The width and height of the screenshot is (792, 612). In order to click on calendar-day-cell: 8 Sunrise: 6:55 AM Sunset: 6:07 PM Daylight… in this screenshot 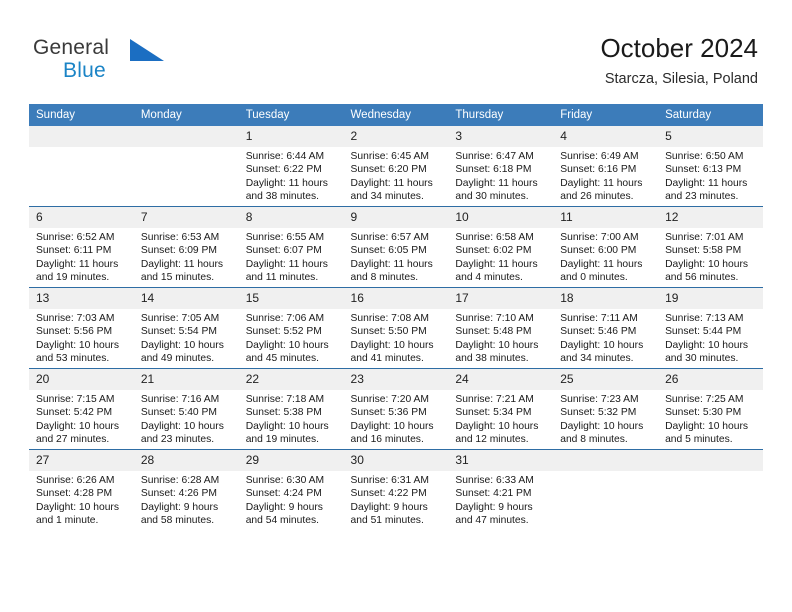, I will do `click(291, 247)`.